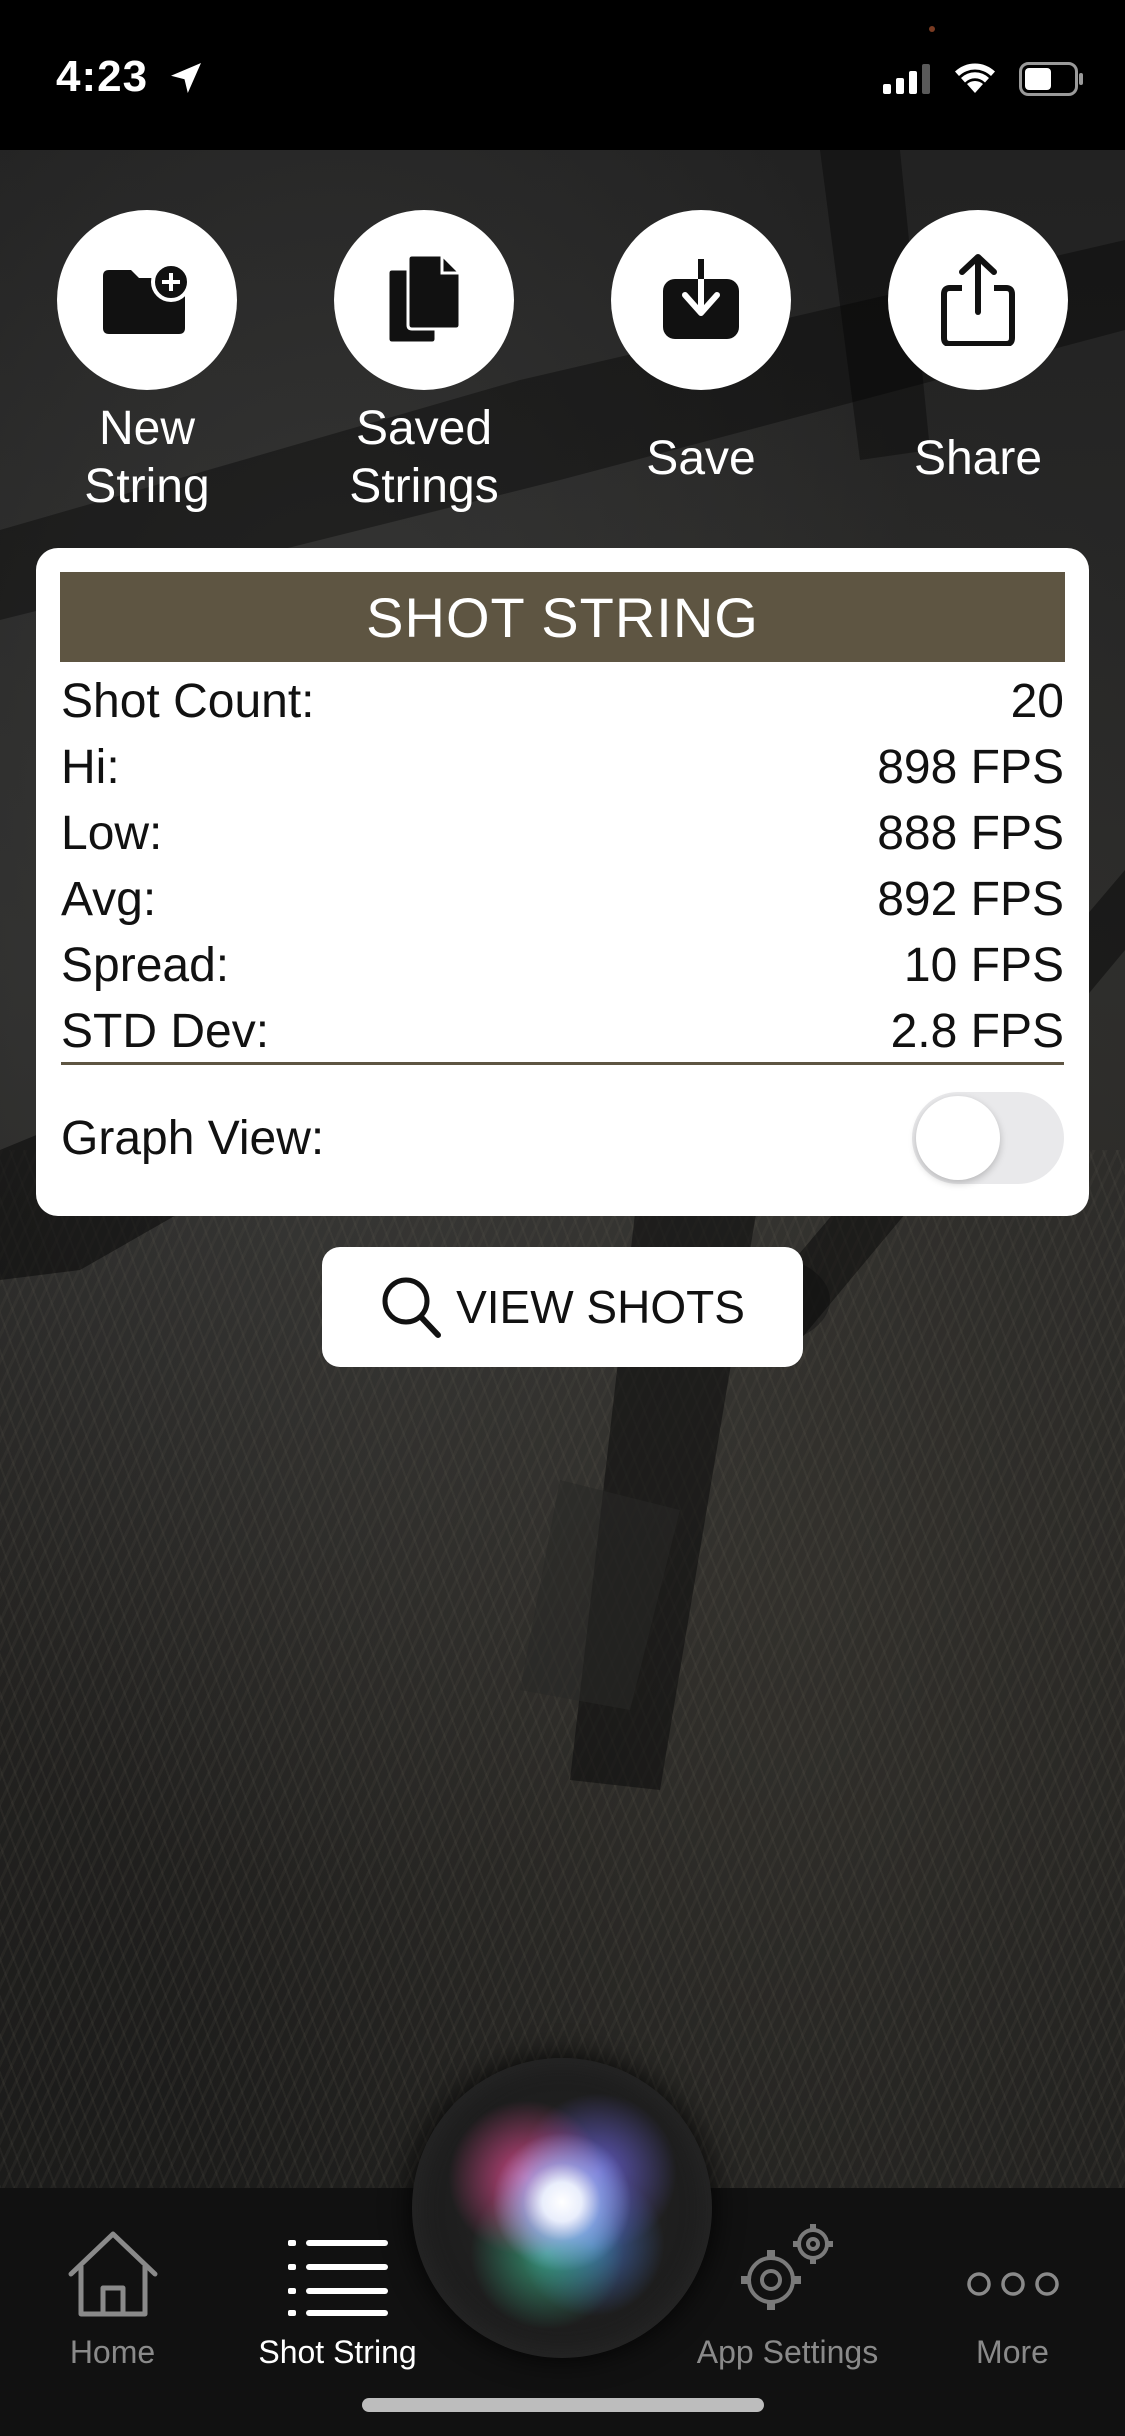 This screenshot has height=2436, width=1125. Describe the element at coordinates (786, 2267) in the screenshot. I see `gear-icon` at that location.